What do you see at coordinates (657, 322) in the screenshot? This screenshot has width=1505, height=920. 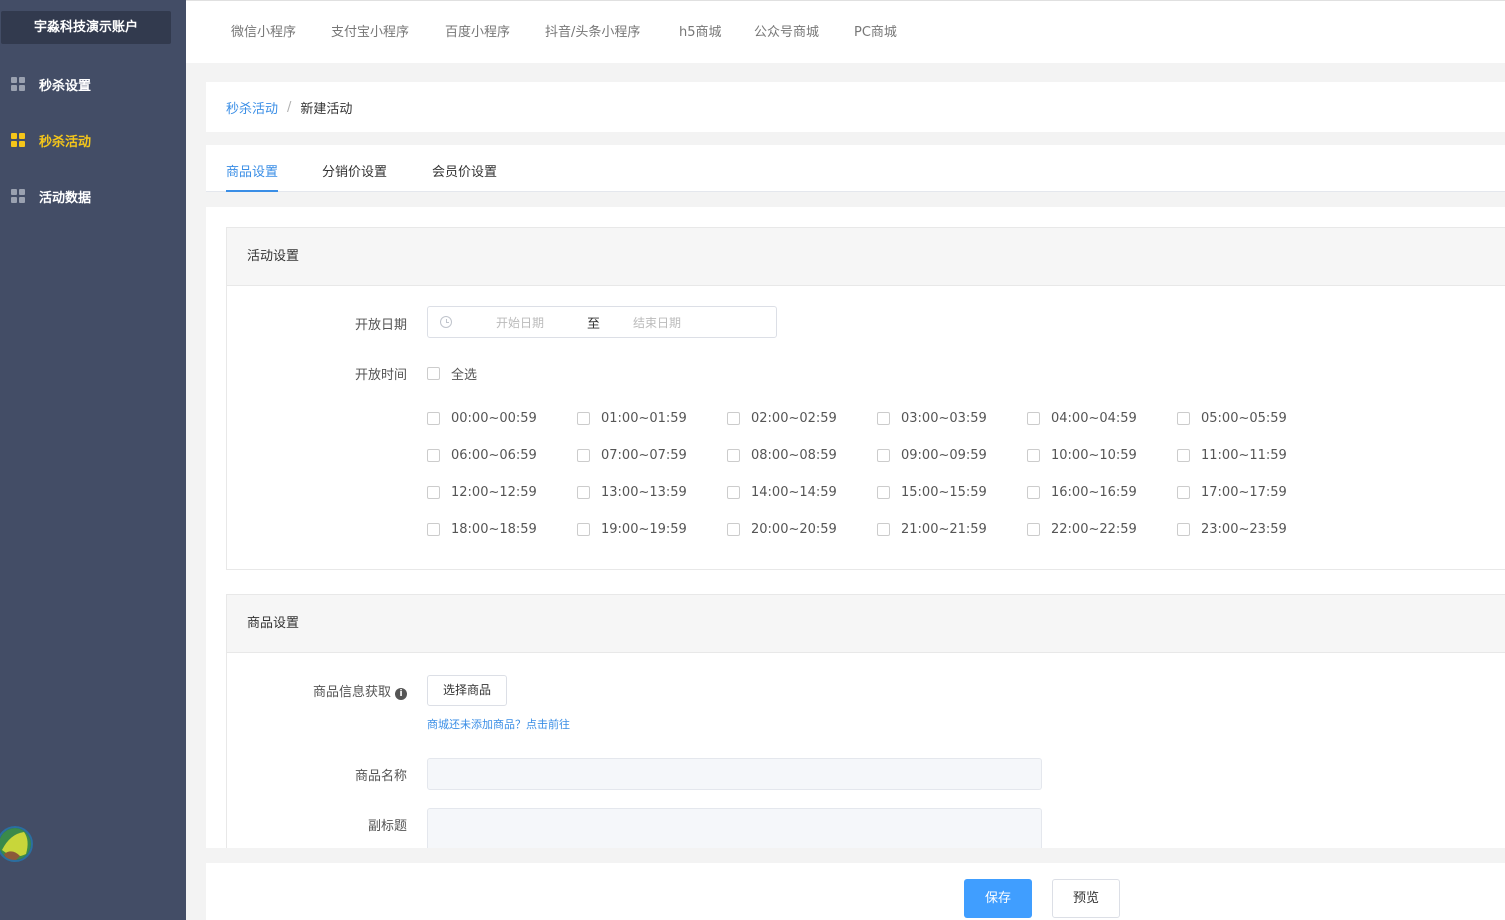 I see `end-date-input: 结束日期` at bounding box center [657, 322].